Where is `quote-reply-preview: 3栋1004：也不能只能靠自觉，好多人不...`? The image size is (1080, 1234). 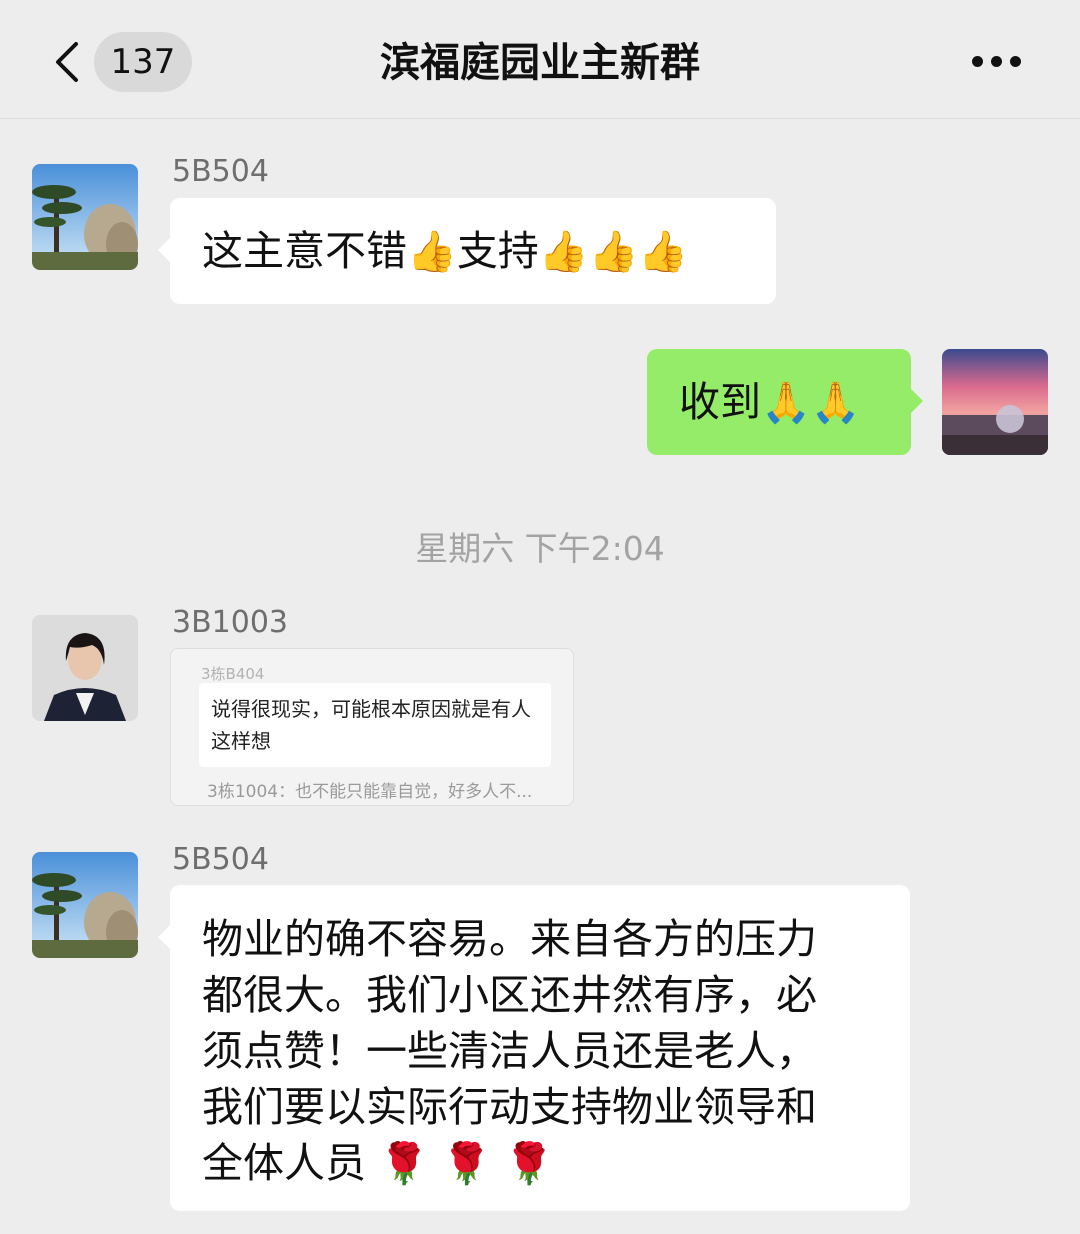
quote-reply-preview: 3栋1004：也不能只能靠自觉，好多人不... is located at coordinates (370, 792).